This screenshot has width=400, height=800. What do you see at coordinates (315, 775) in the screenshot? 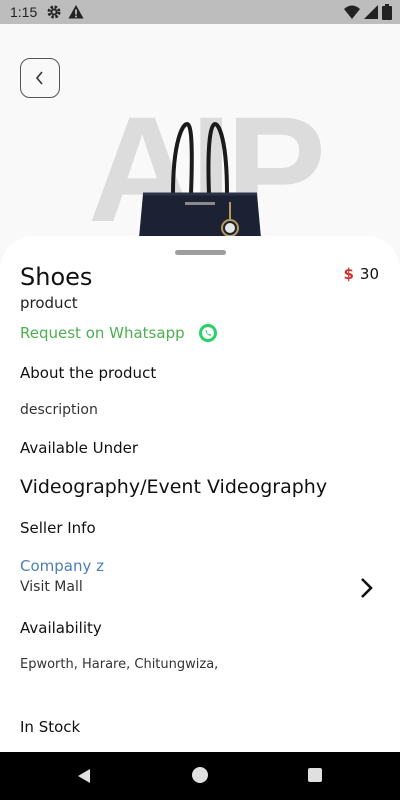
I see `nav-recents-icon` at bounding box center [315, 775].